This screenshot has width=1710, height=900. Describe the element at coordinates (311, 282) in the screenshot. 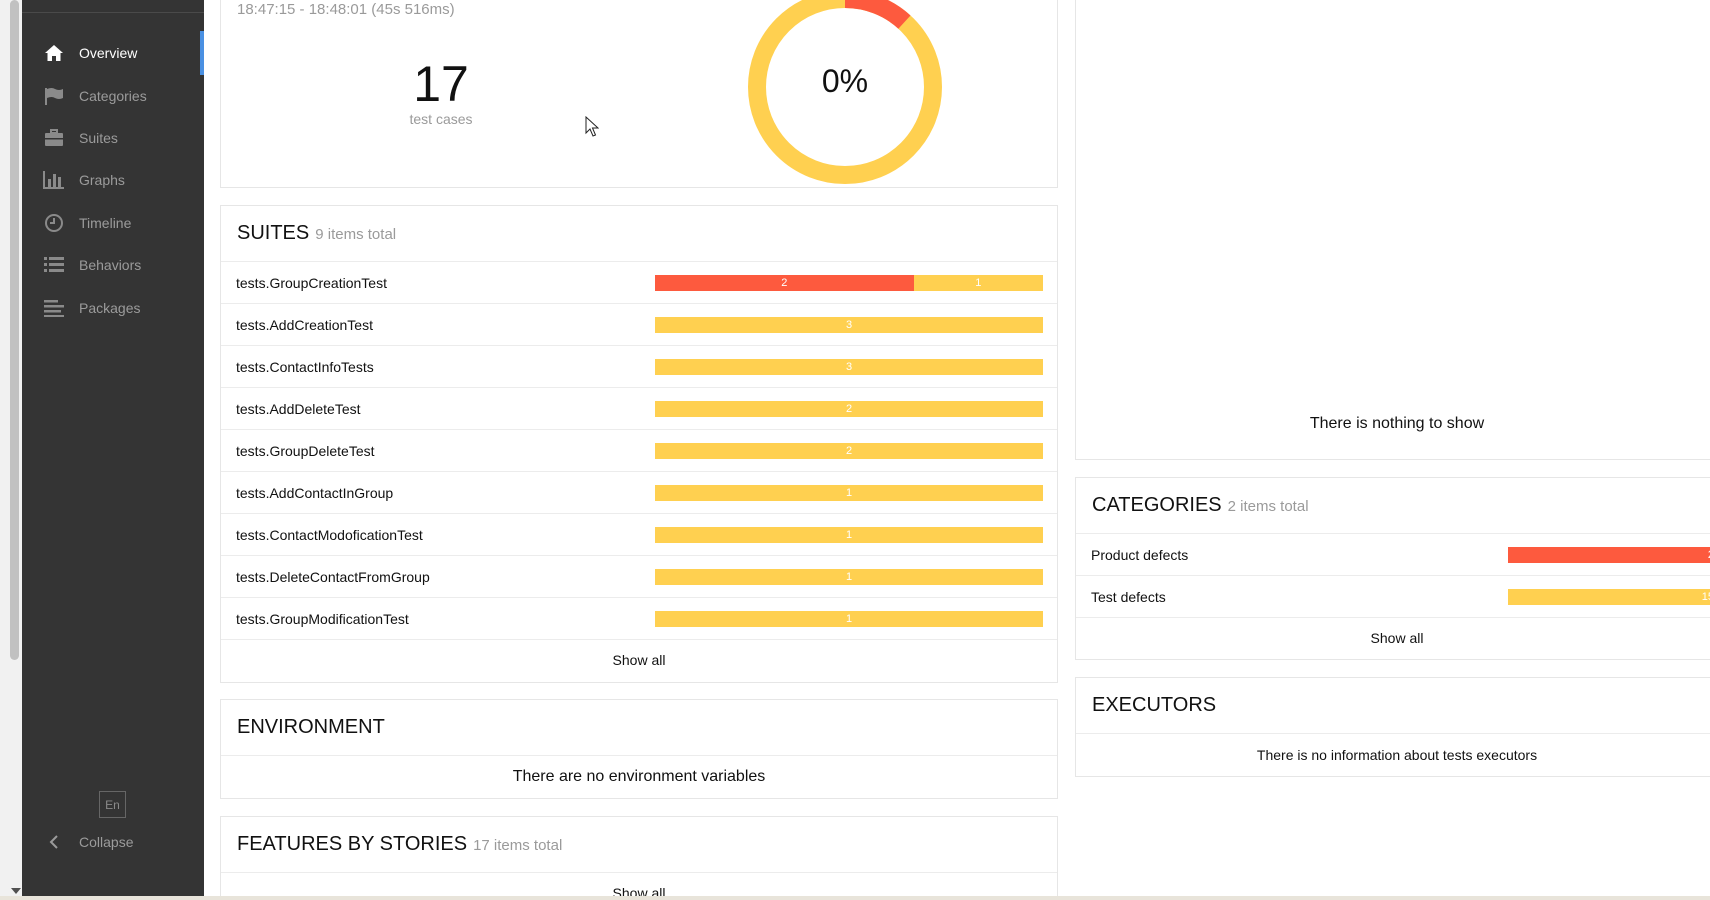

I see `suite-name: tests.GroupCreationTest` at that location.